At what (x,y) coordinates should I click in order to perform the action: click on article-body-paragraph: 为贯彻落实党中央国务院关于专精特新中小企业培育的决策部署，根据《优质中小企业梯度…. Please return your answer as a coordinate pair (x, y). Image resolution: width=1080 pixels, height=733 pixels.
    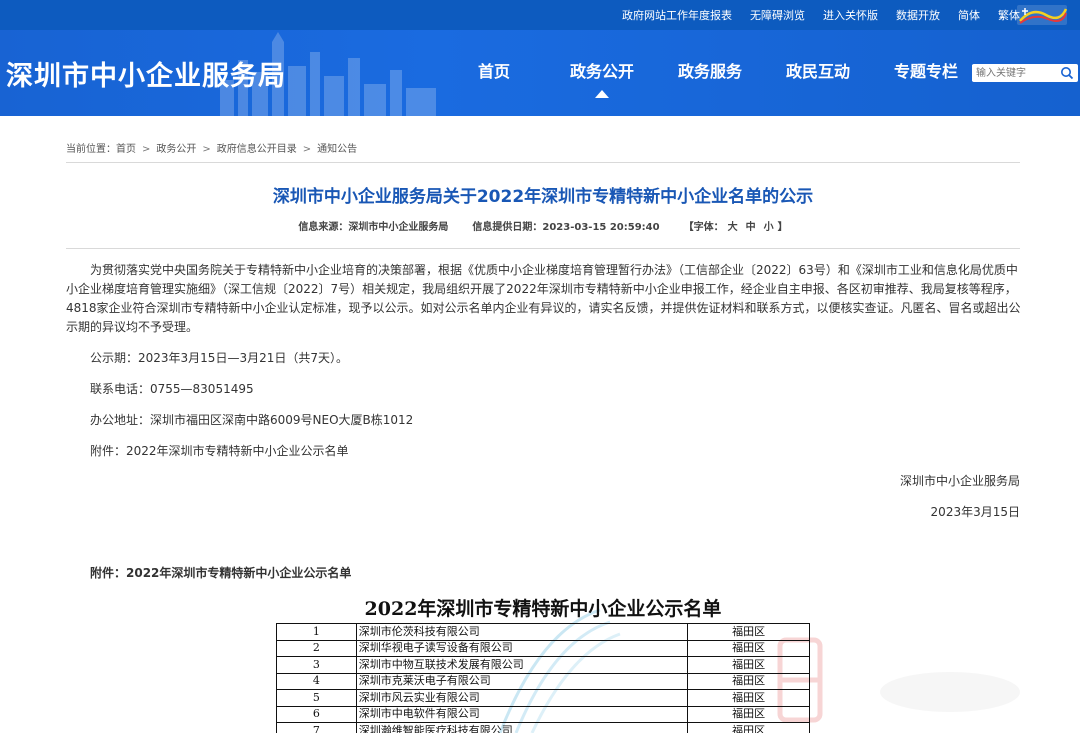
    Looking at the image, I should click on (543, 298).